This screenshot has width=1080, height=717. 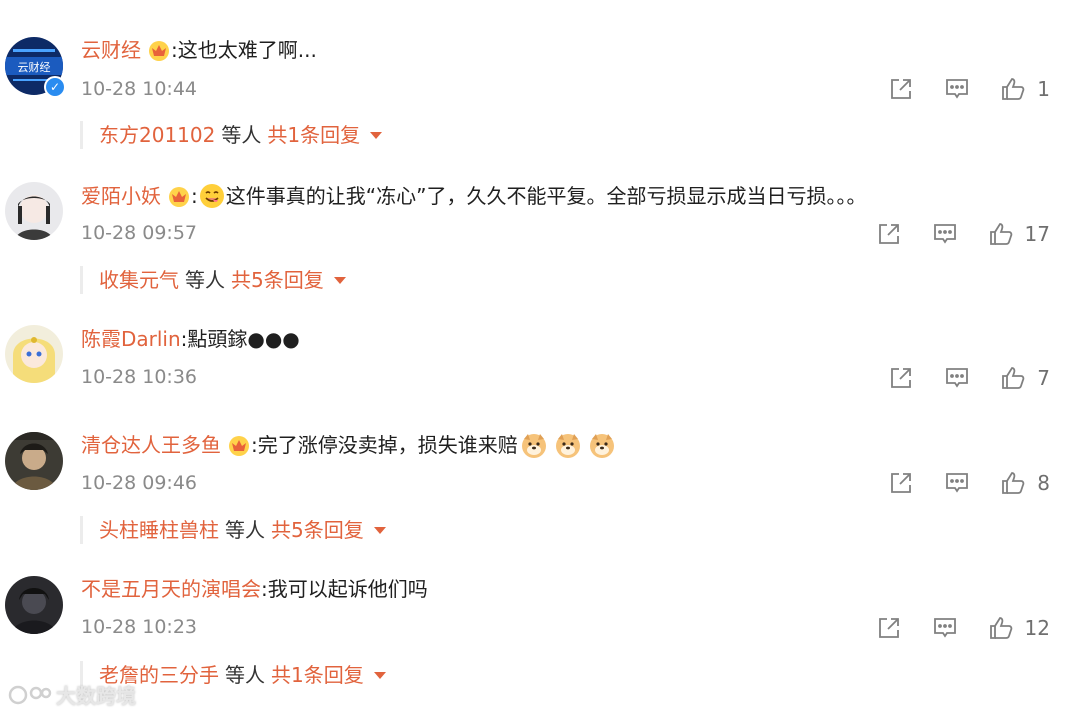 I want to click on comment-text: :點頭鎵●●●, so click(x=240, y=339).